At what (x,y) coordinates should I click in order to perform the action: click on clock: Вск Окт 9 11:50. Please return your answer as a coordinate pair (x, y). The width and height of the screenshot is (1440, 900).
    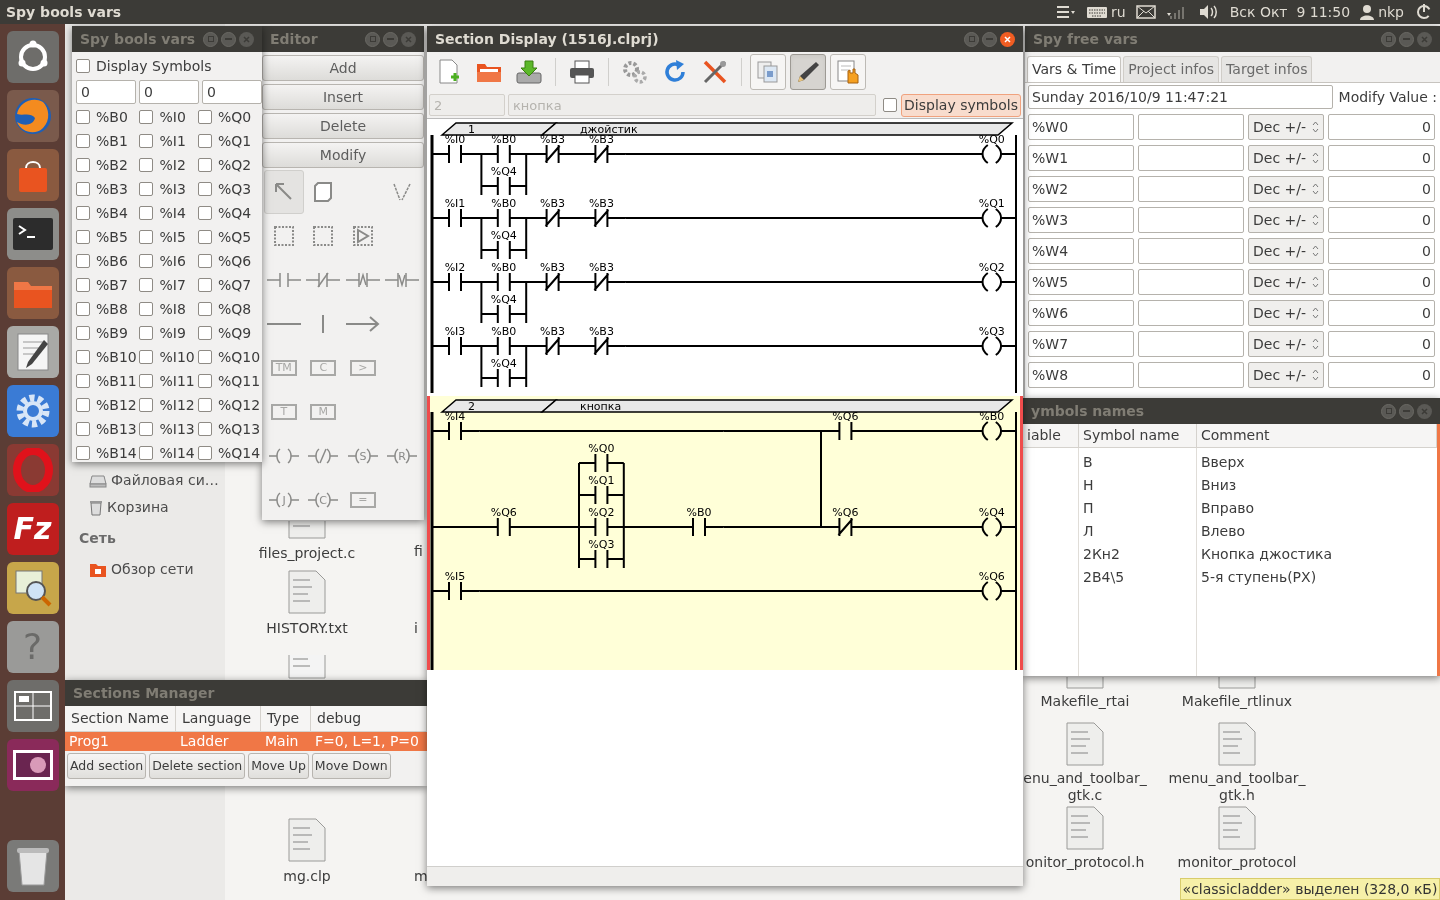
    Looking at the image, I should click on (1290, 12).